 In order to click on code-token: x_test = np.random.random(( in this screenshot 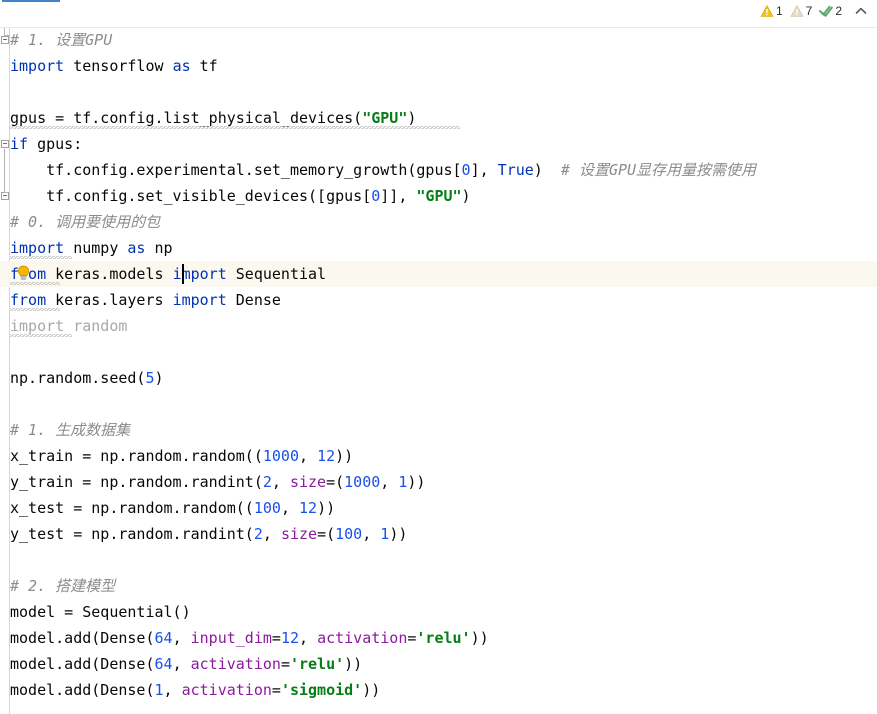, I will do `click(132, 508)`.